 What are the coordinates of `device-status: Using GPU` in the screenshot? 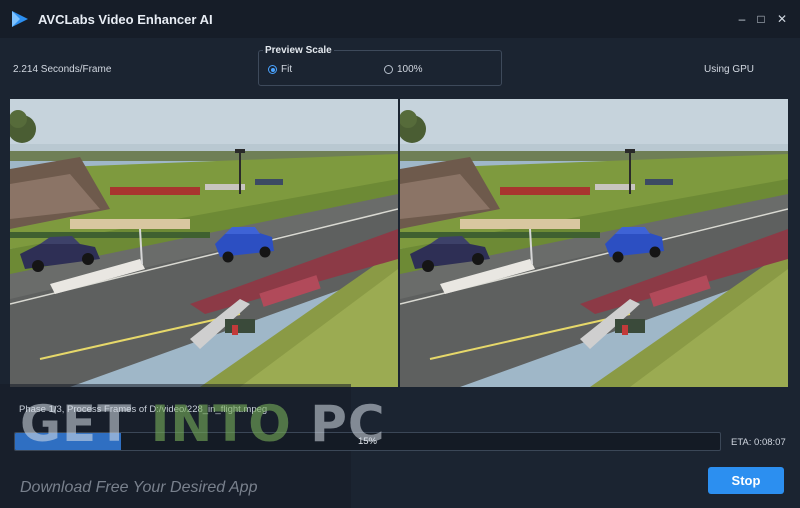 It's located at (729, 69).